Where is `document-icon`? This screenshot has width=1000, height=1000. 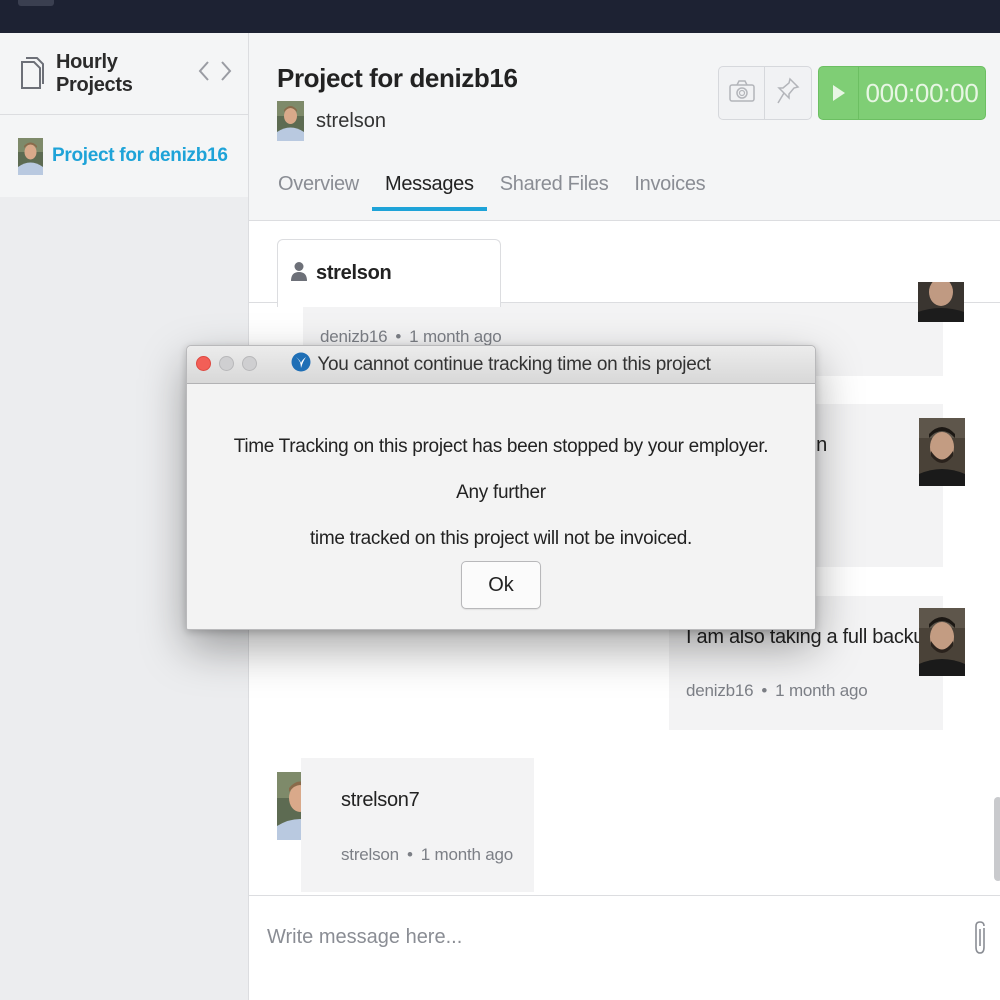 document-icon is located at coordinates (31, 73).